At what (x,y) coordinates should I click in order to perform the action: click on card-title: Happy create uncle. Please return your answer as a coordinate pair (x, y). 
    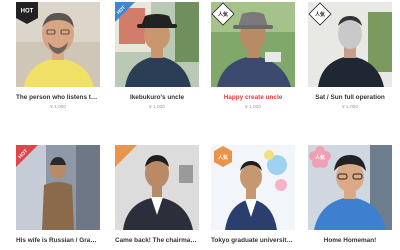
    Looking at the image, I should click on (253, 98).